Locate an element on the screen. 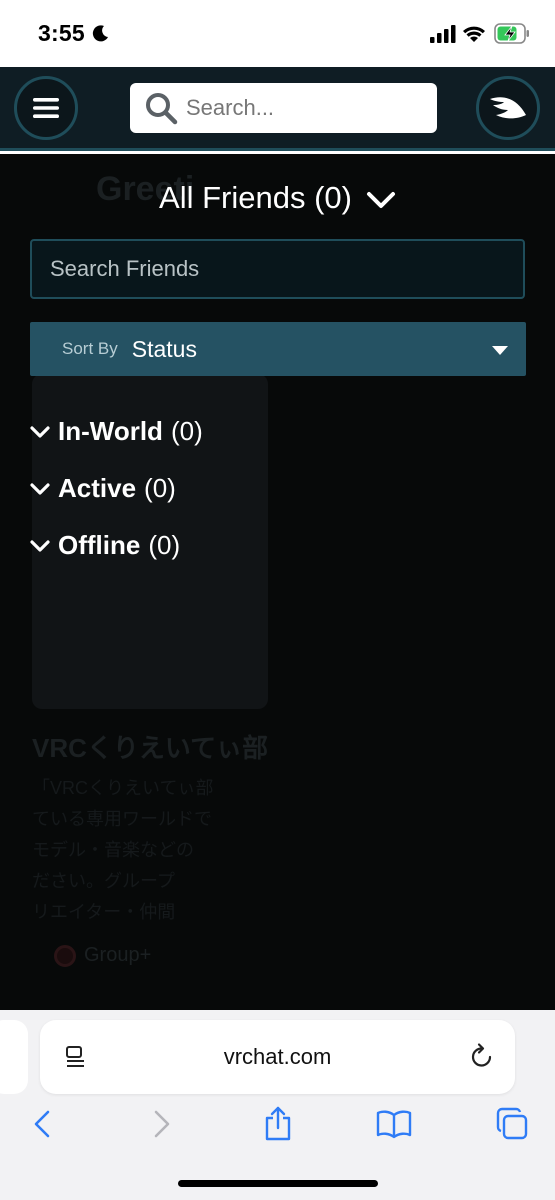 This screenshot has height=1200, width=555. chevron-left-icon is located at coordinates (42, 1124).